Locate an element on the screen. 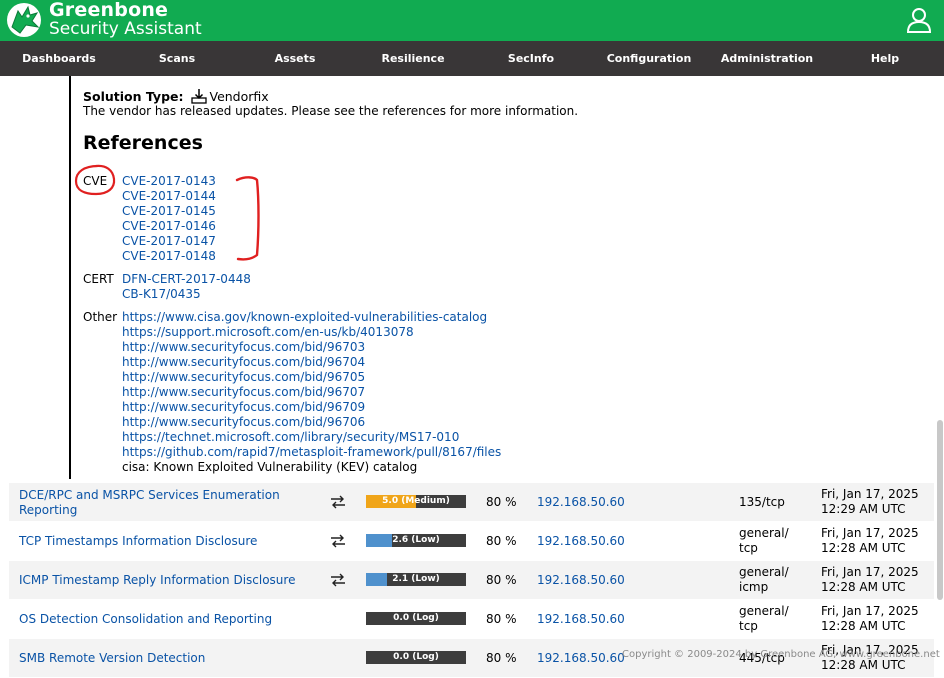 The height and width of the screenshot is (678, 944). cve-link: CVE-2017-0147 is located at coordinates (169, 241).